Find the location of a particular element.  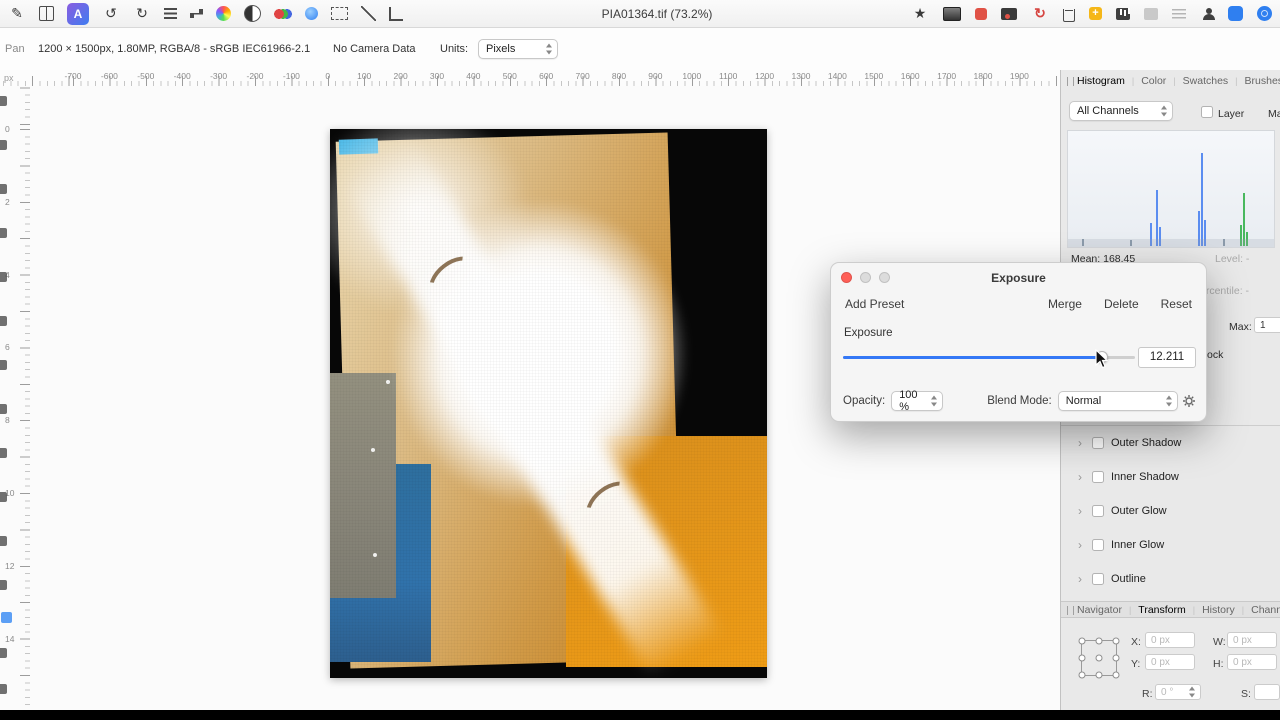

slider-track is located at coordinates (989, 357).